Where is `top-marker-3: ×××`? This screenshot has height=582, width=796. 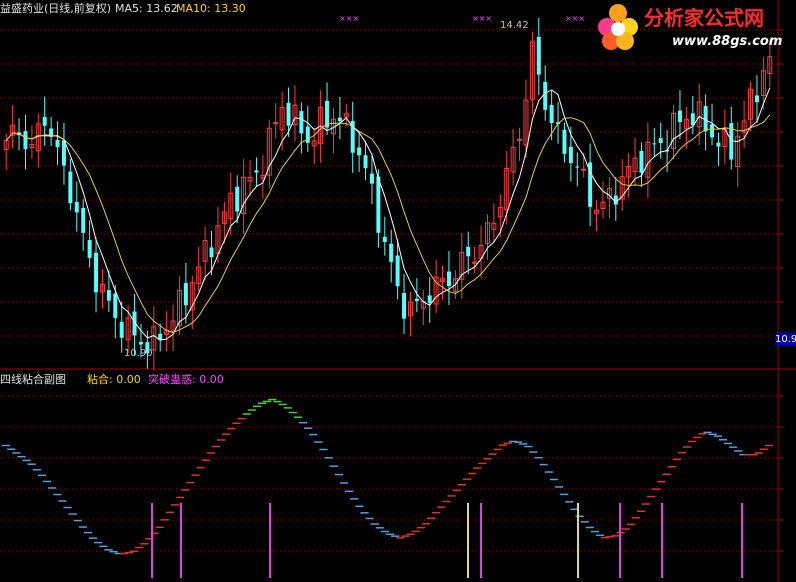
top-marker-3: ××× is located at coordinates (575, 18).